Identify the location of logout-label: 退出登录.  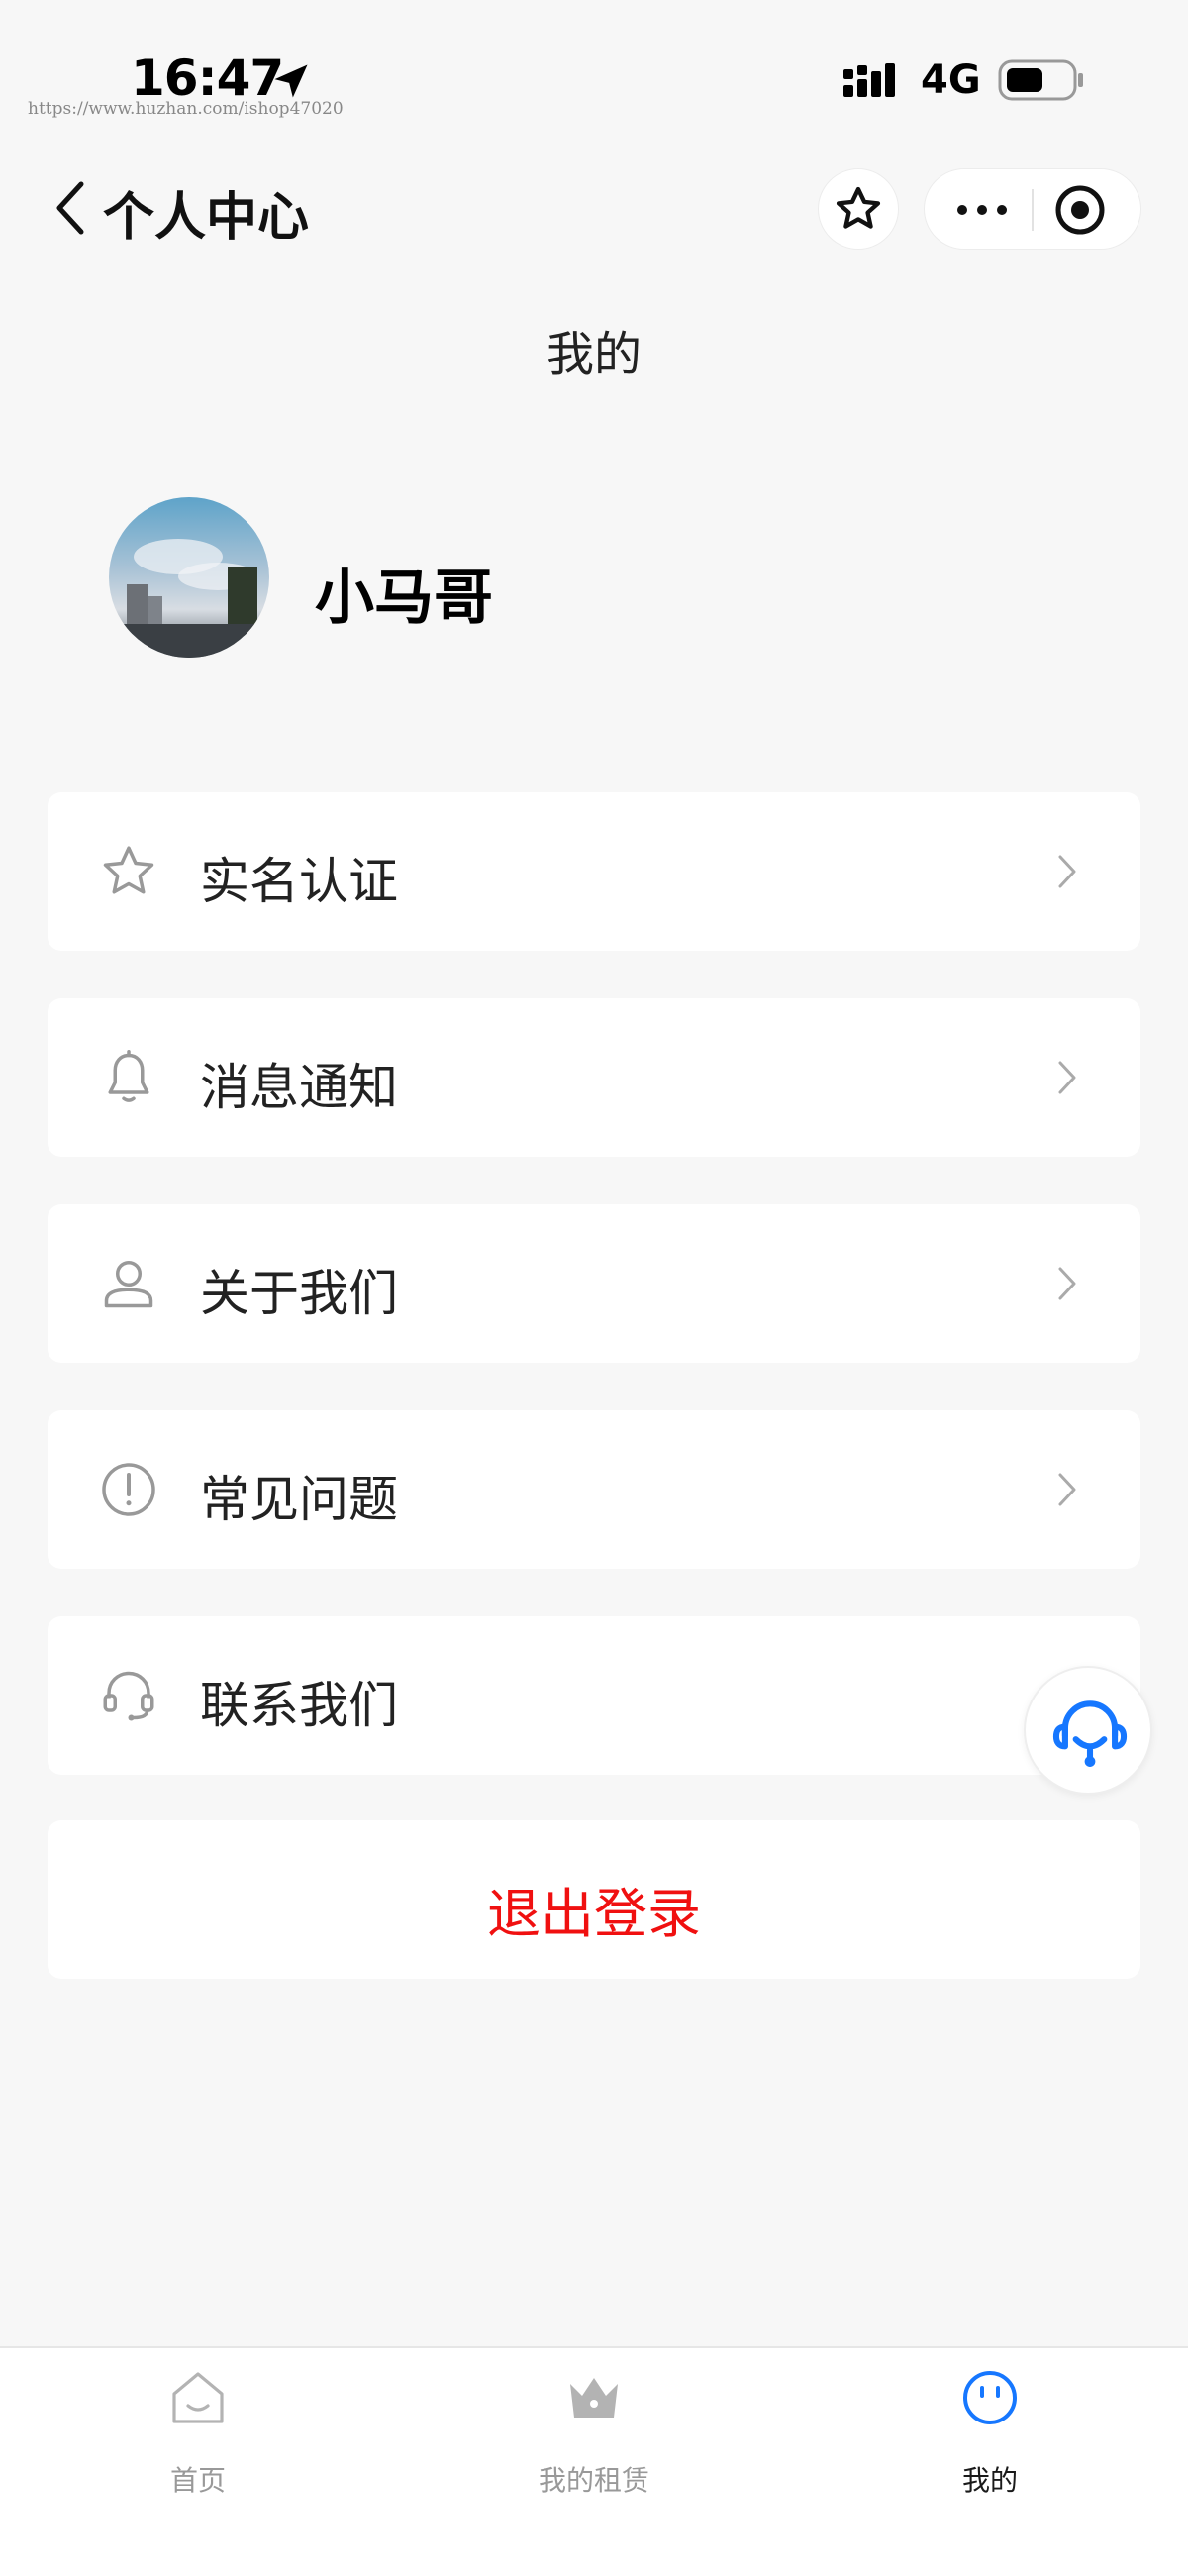
(594, 1914).